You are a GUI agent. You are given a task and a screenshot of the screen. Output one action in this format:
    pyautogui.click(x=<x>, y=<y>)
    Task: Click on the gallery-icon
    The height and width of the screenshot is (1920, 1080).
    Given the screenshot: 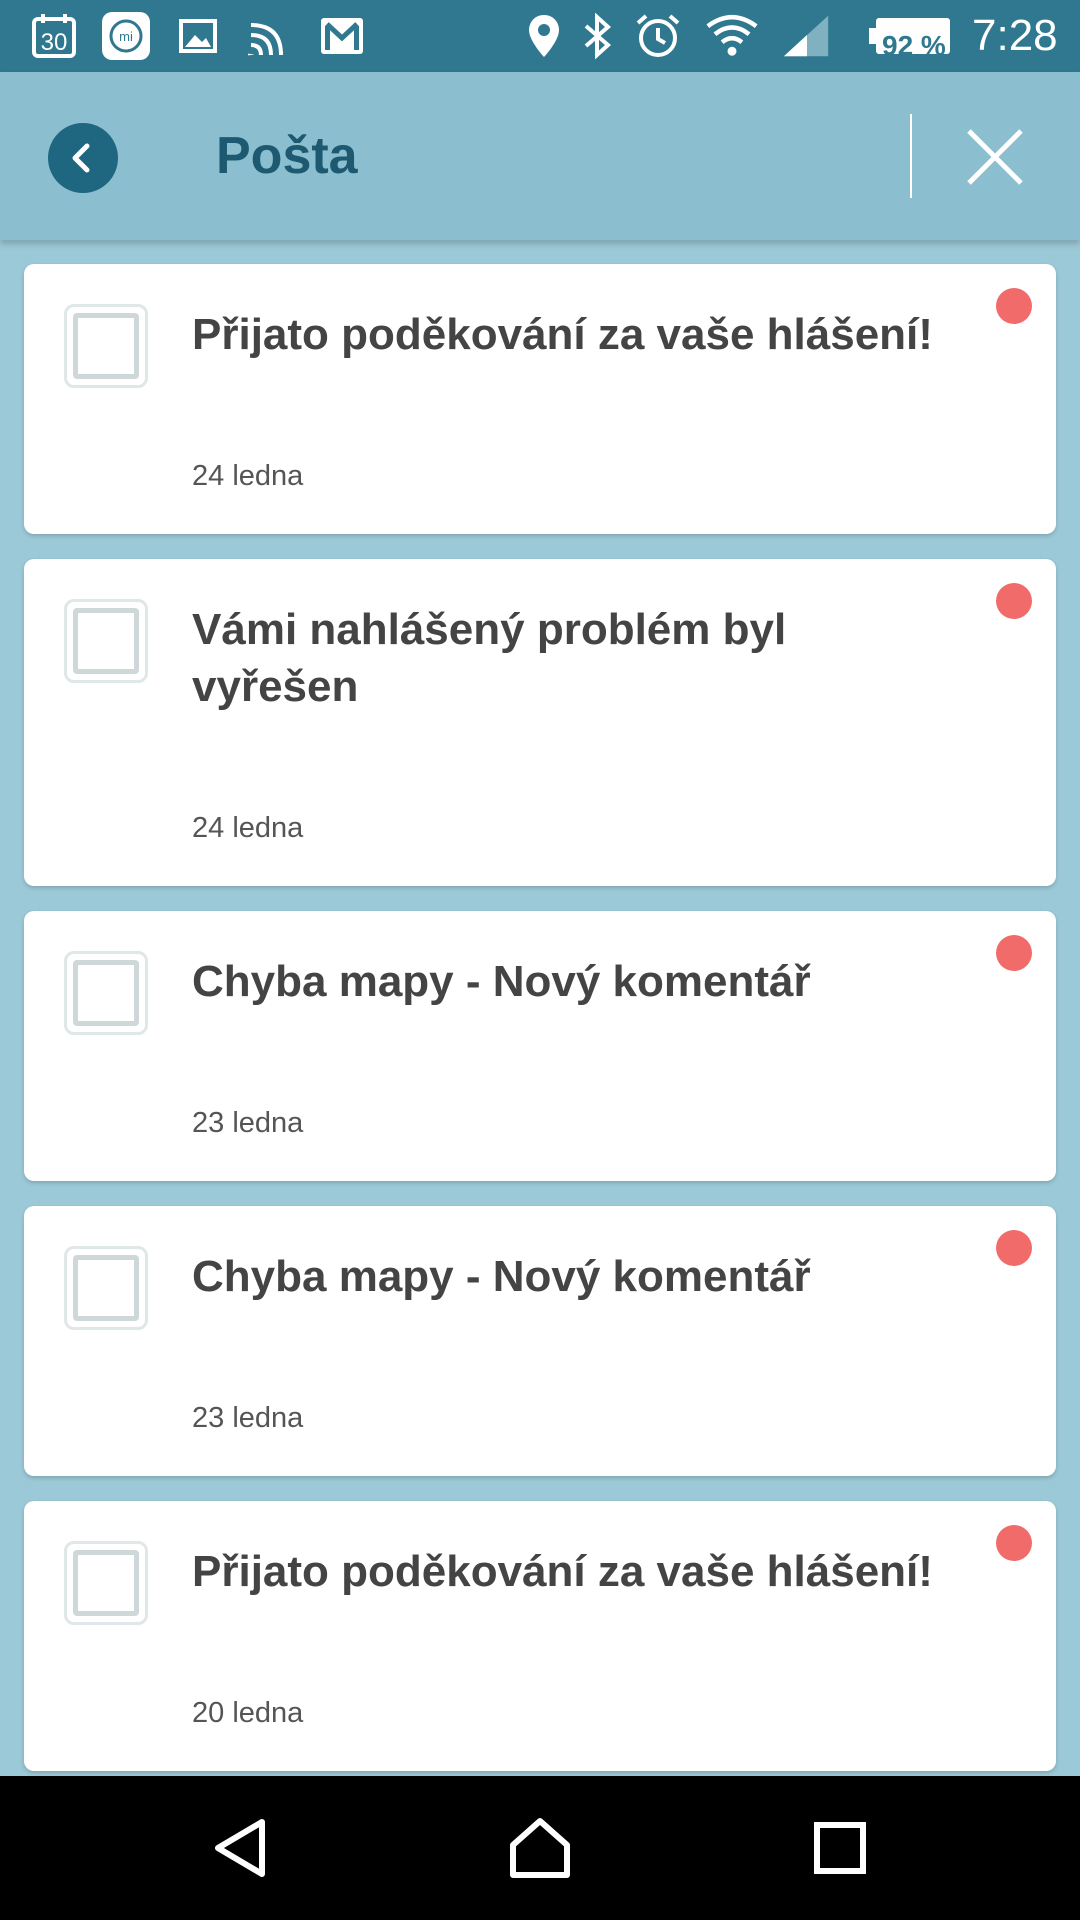 What is the action you would take?
    pyautogui.click(x=198, y=36)
    